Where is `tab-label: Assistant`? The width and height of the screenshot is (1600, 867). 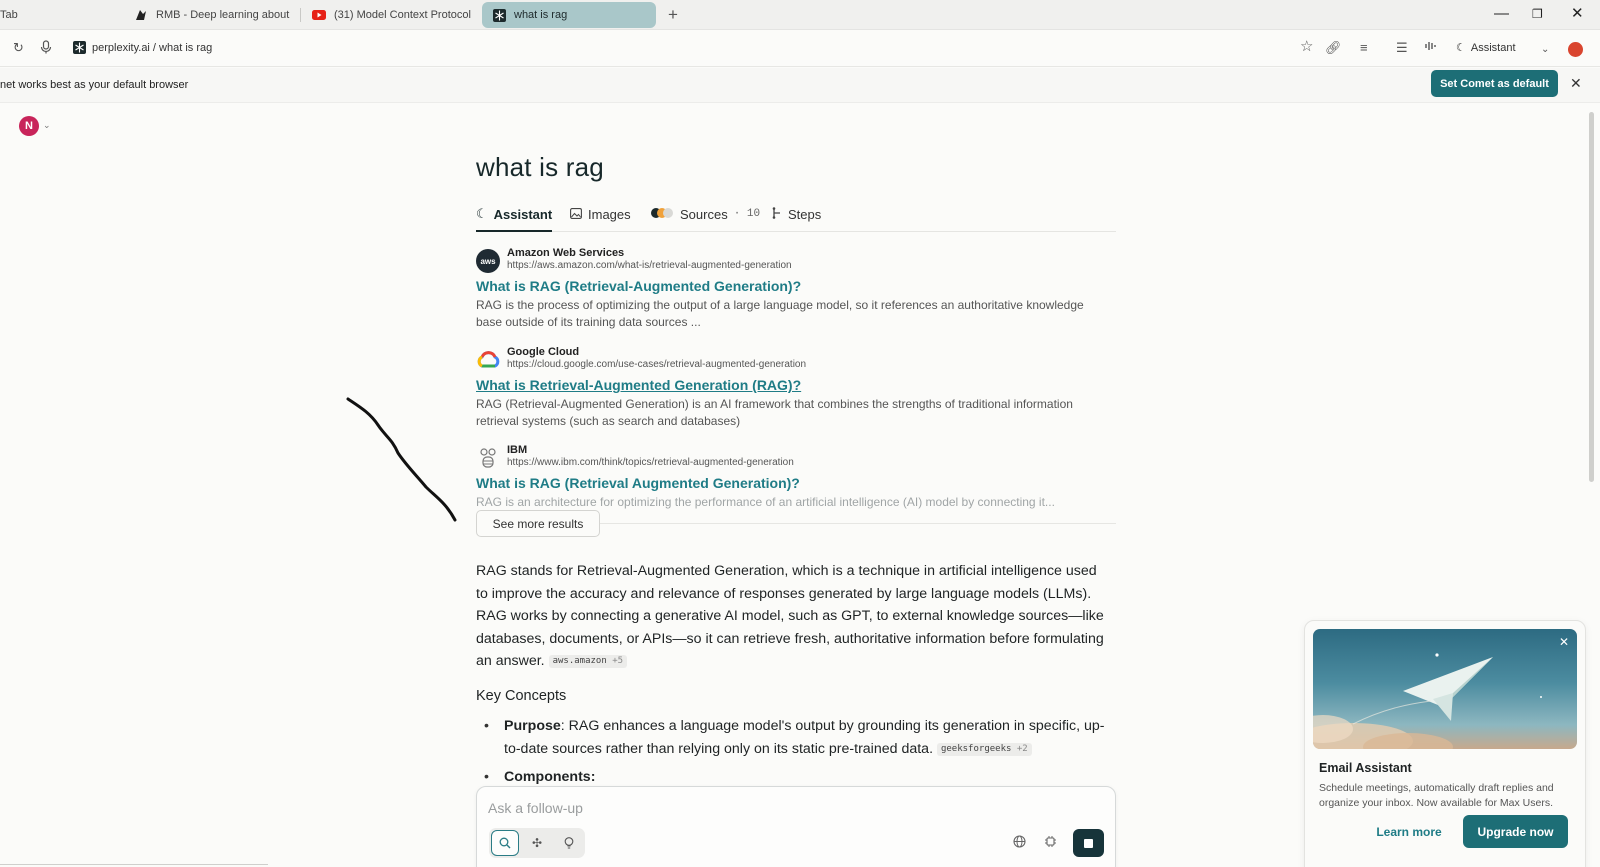
tab-label: Assistant is located at coordinates (523, 214).